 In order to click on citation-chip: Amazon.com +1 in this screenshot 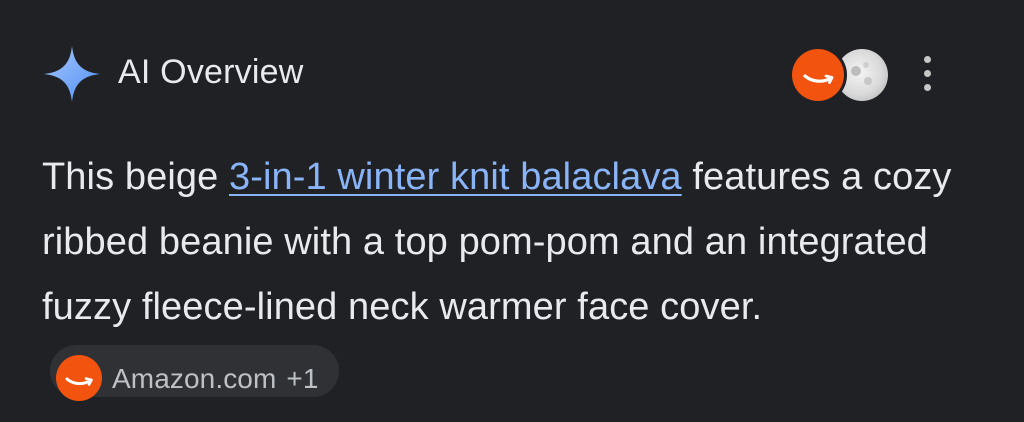, I will do `click(194, 372)`.